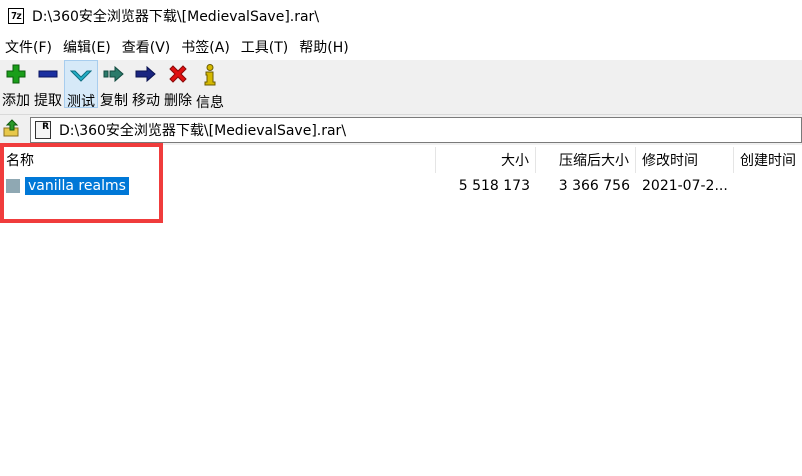  What do you see at coordinates (16, 101) in the screenshot?
I see `add-label: 添加` at bounding box center [16, 101].